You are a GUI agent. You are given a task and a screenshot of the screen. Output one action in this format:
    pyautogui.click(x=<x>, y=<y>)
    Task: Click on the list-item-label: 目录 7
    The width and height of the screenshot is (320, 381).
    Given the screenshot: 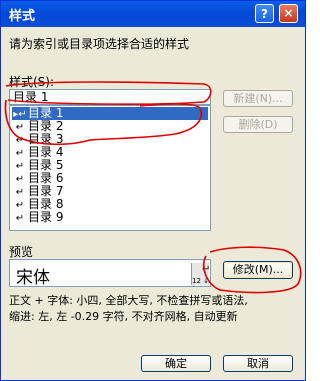 What is the action you would take?
    pyautogui.click(x=46, y=191)
    